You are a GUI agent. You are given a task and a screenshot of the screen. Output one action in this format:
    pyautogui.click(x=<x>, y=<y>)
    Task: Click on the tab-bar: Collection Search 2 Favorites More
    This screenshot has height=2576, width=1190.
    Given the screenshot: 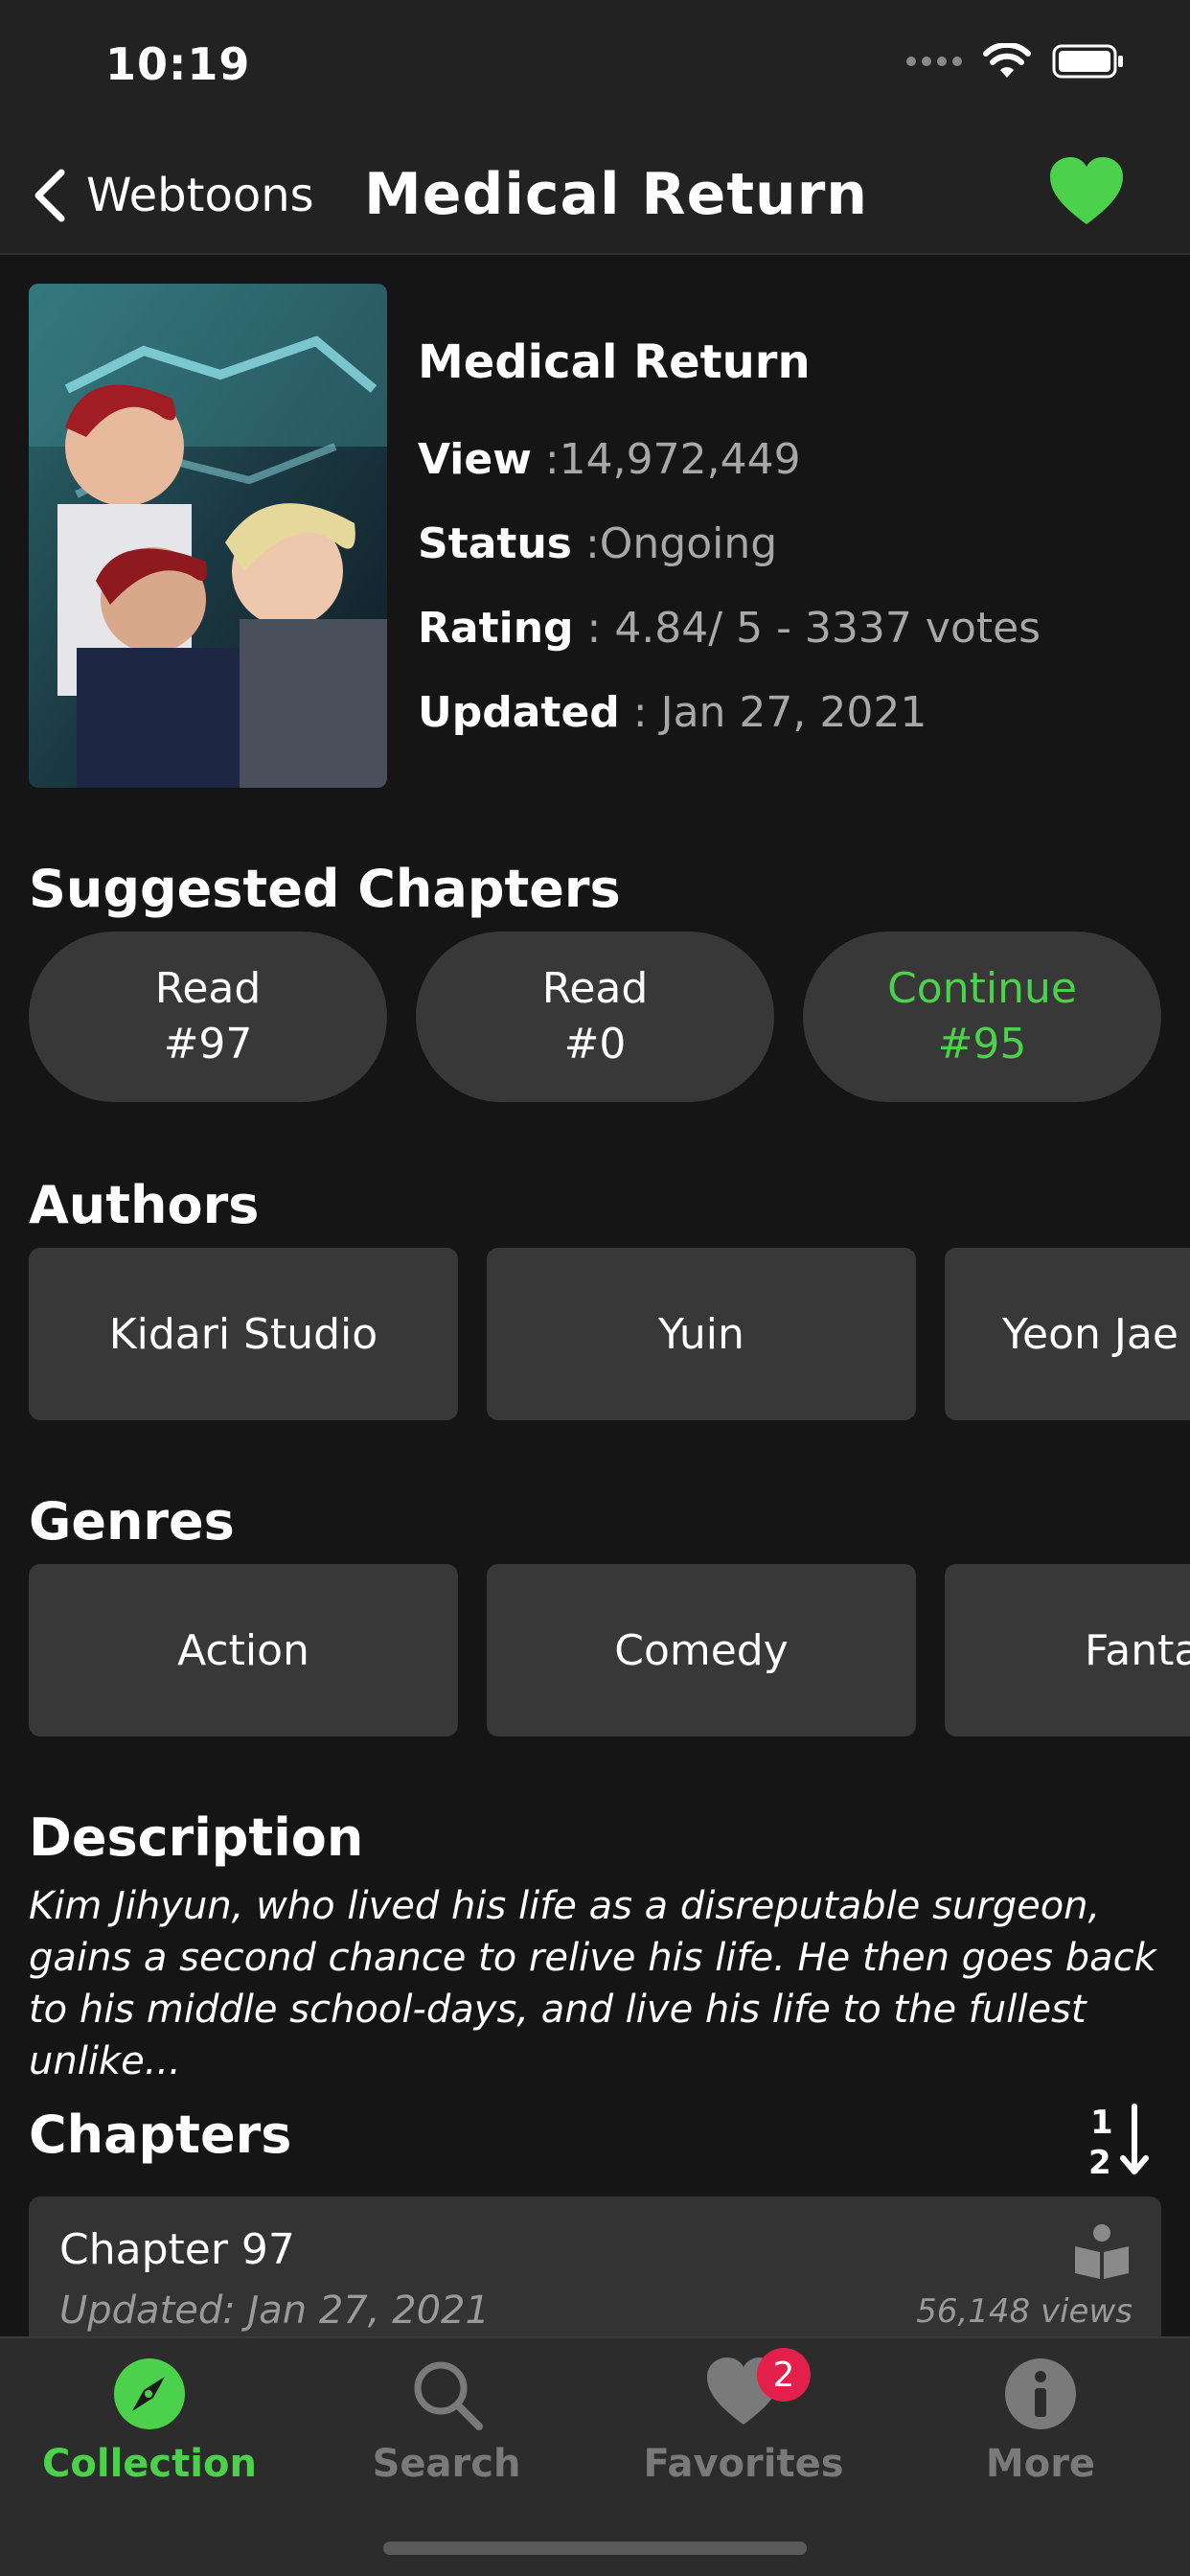 What is the action you would take?
    pyautogui.click(x=595, y=2456)
    